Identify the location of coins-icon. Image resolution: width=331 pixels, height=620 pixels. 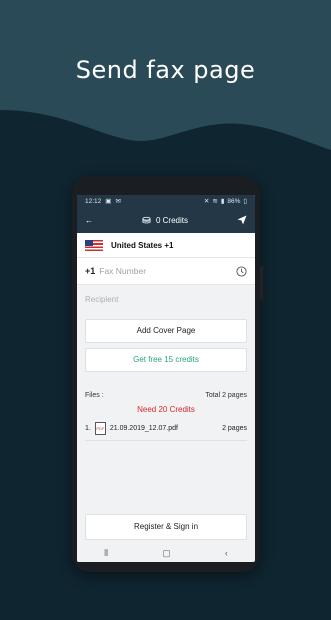
(146, 219).